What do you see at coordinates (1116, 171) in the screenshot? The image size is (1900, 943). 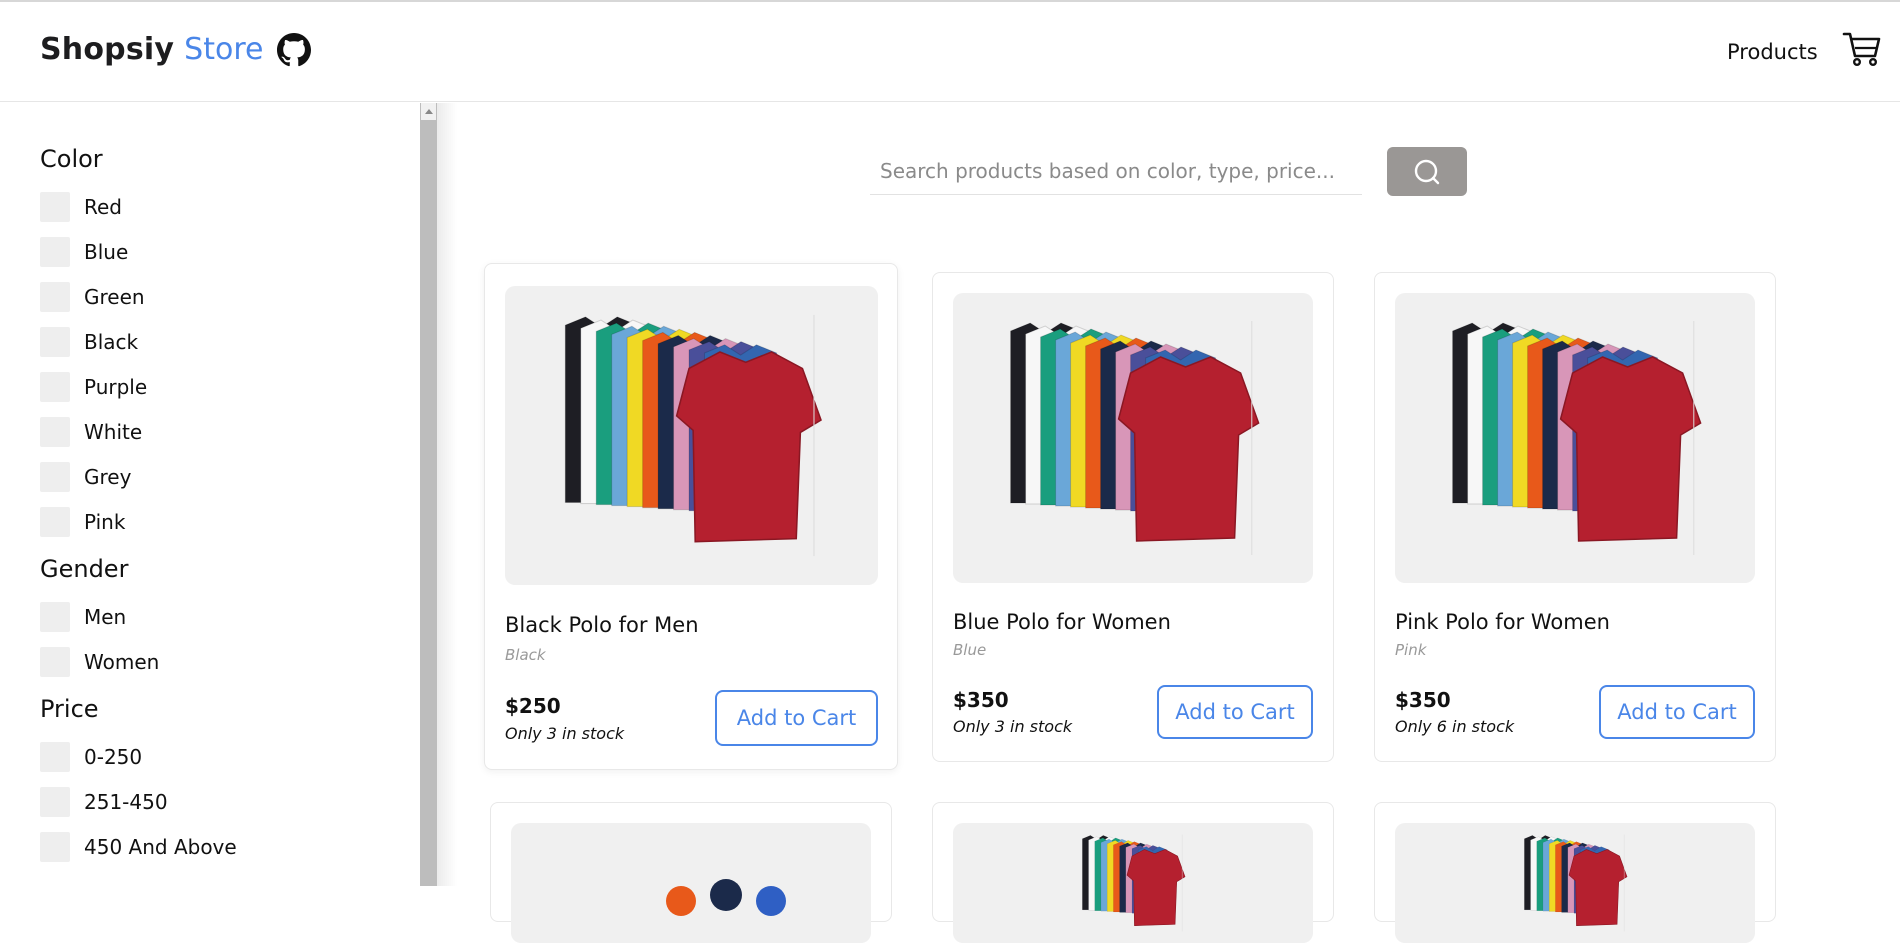 I see `search-input` at bounding box center [1116, 171].